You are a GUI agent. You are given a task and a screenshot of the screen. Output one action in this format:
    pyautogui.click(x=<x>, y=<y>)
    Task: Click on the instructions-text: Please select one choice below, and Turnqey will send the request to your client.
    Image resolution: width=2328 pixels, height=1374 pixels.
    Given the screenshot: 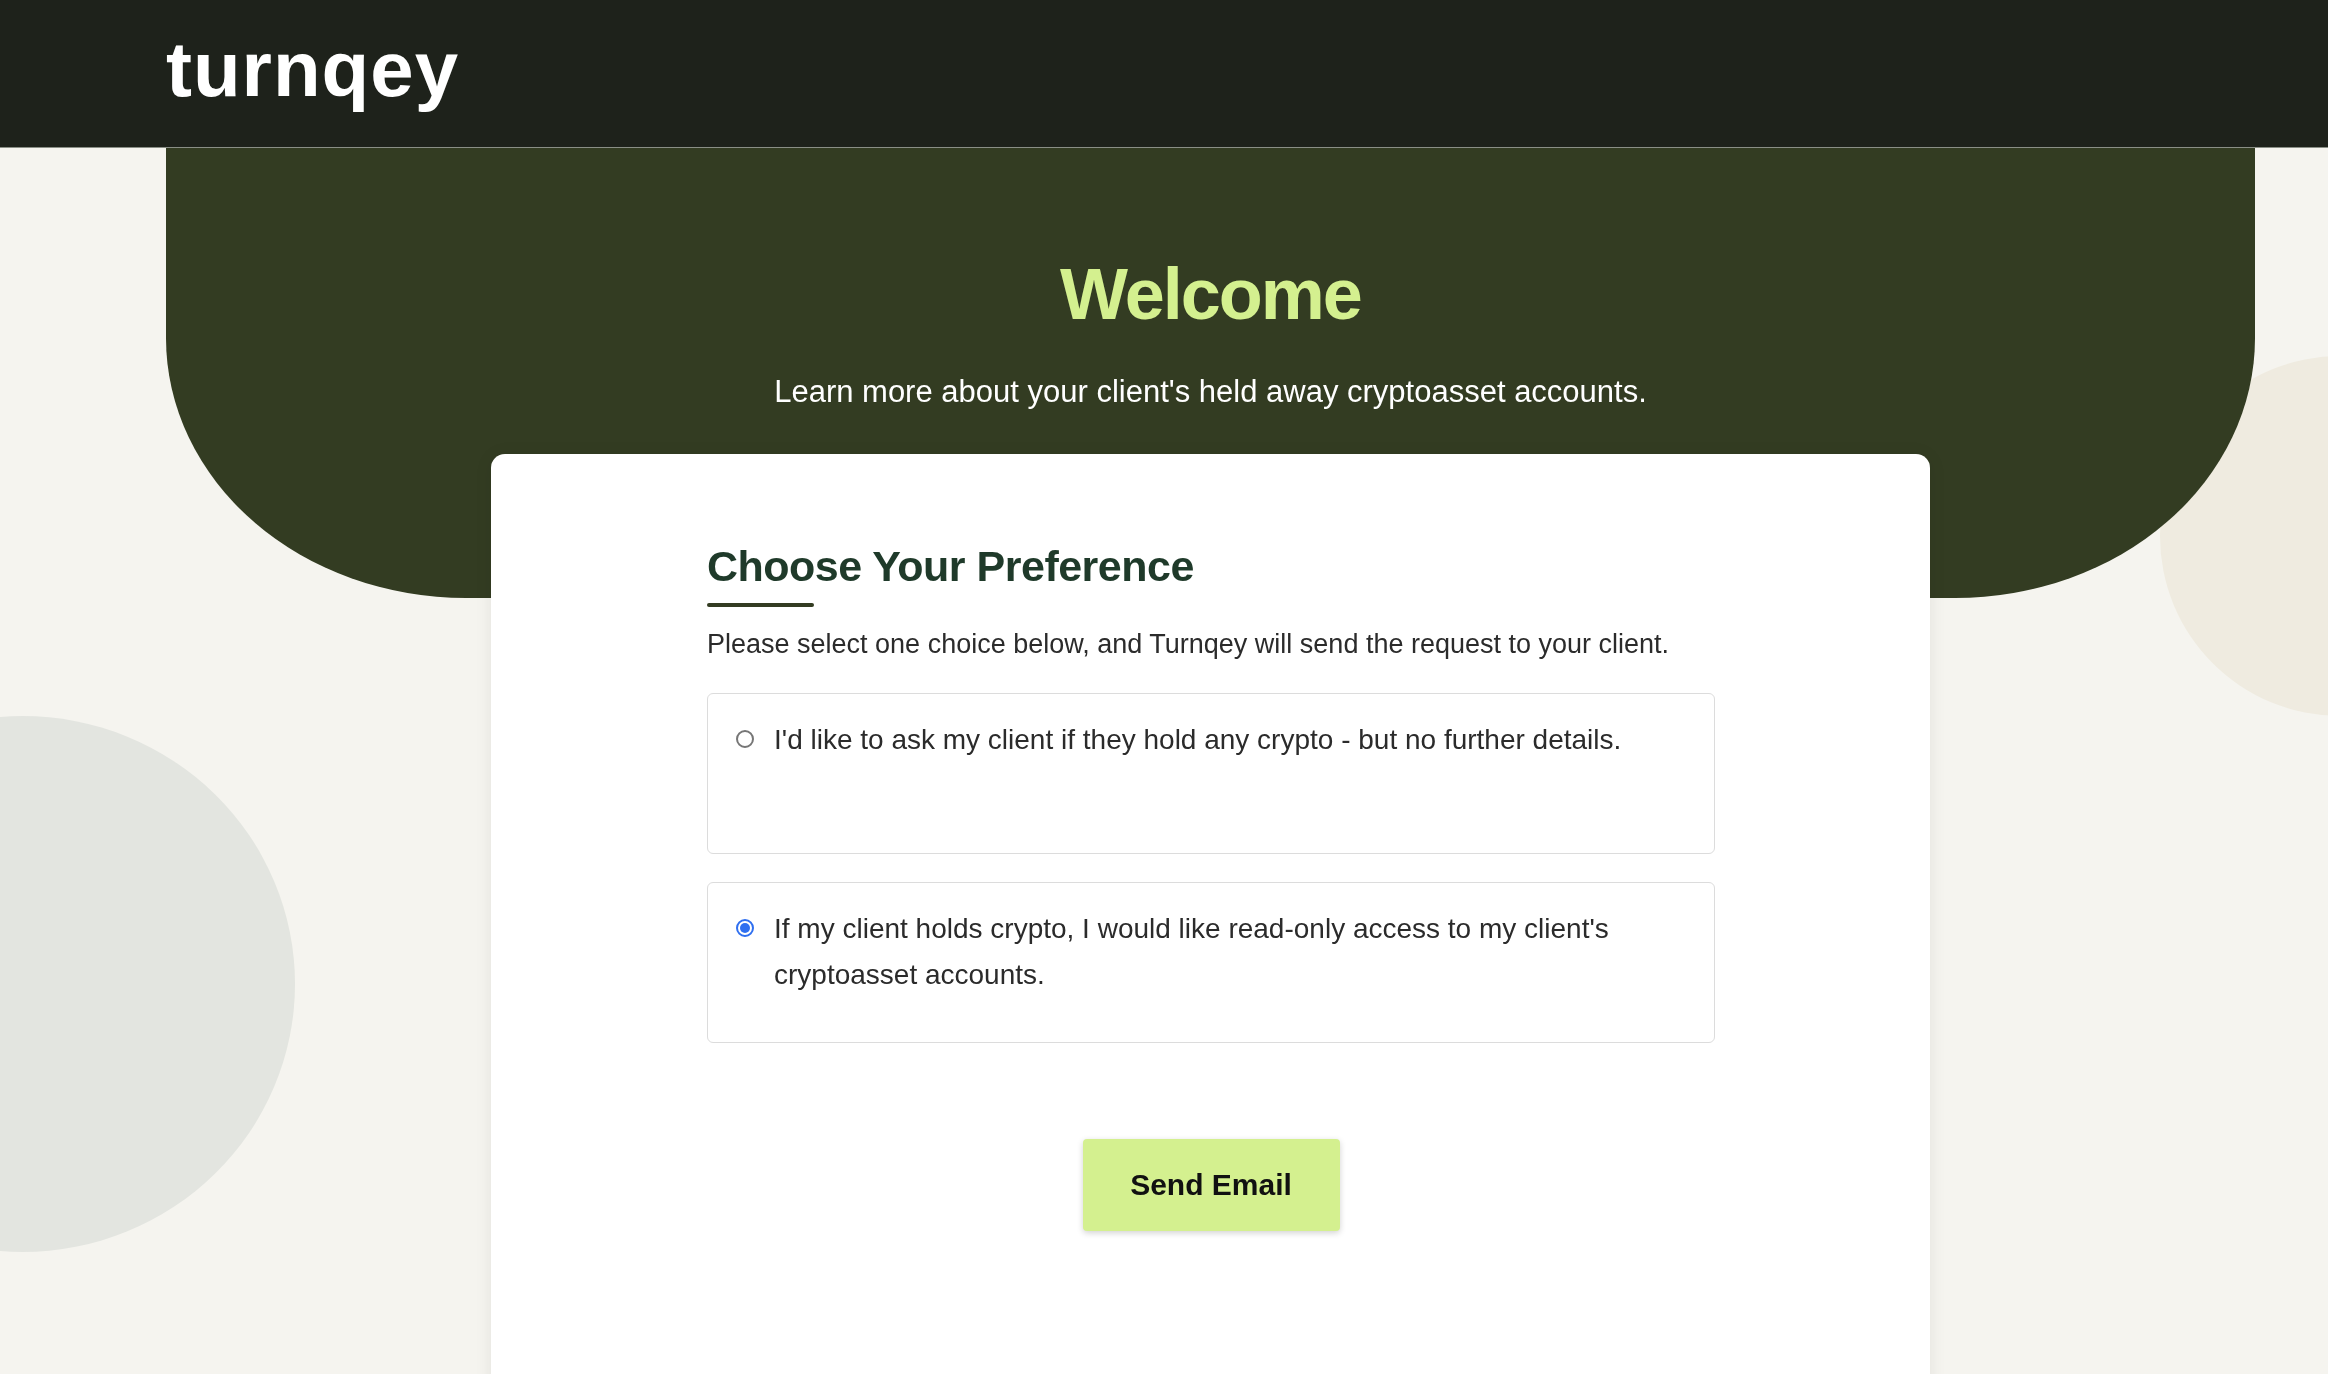 What is the action you would take?
    pyautogui.click(x=1189, y=644)
    